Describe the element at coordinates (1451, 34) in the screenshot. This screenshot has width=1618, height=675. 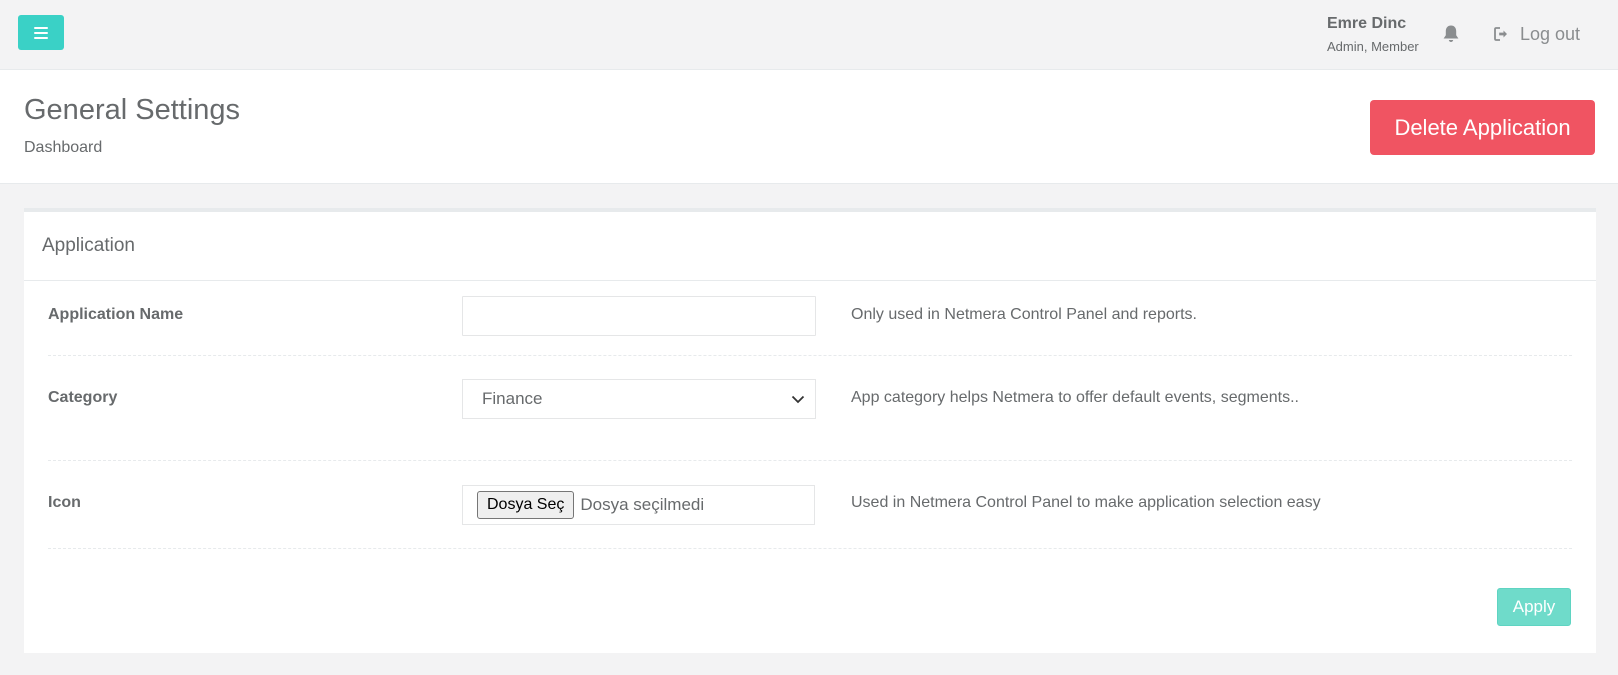
I see `bell-icon` at that location.